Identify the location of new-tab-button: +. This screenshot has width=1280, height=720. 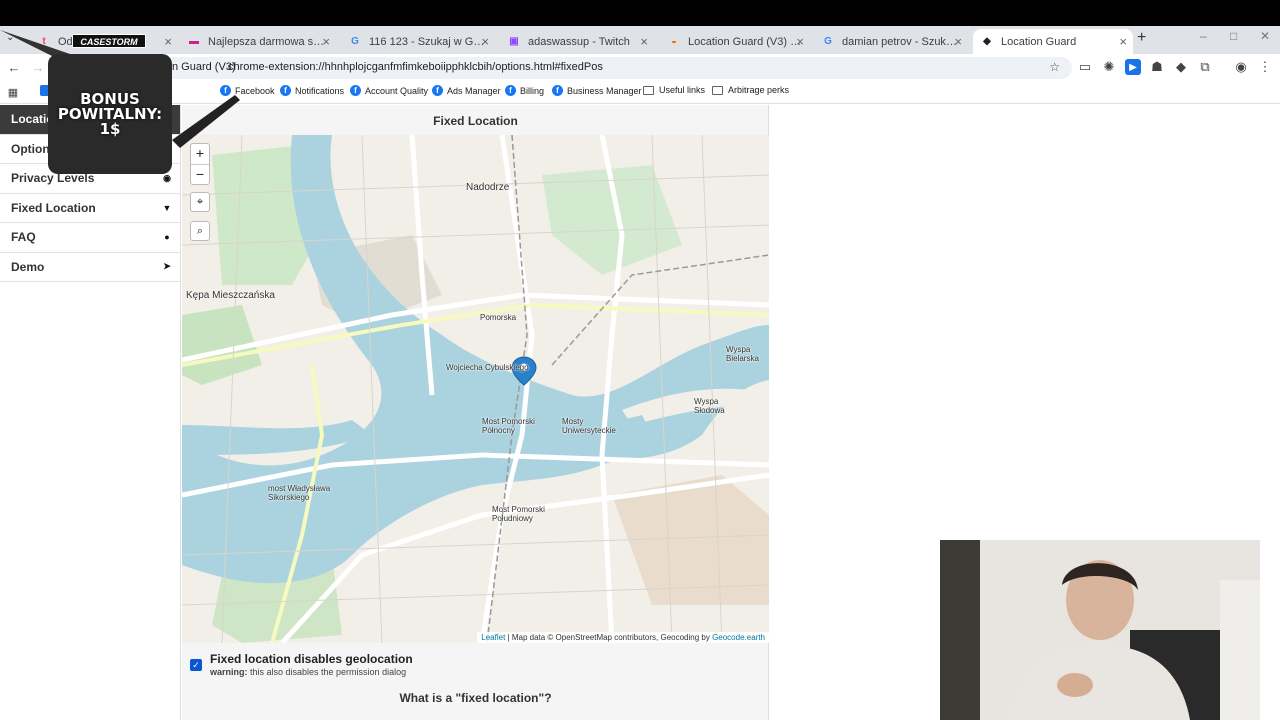
(1141, 38).